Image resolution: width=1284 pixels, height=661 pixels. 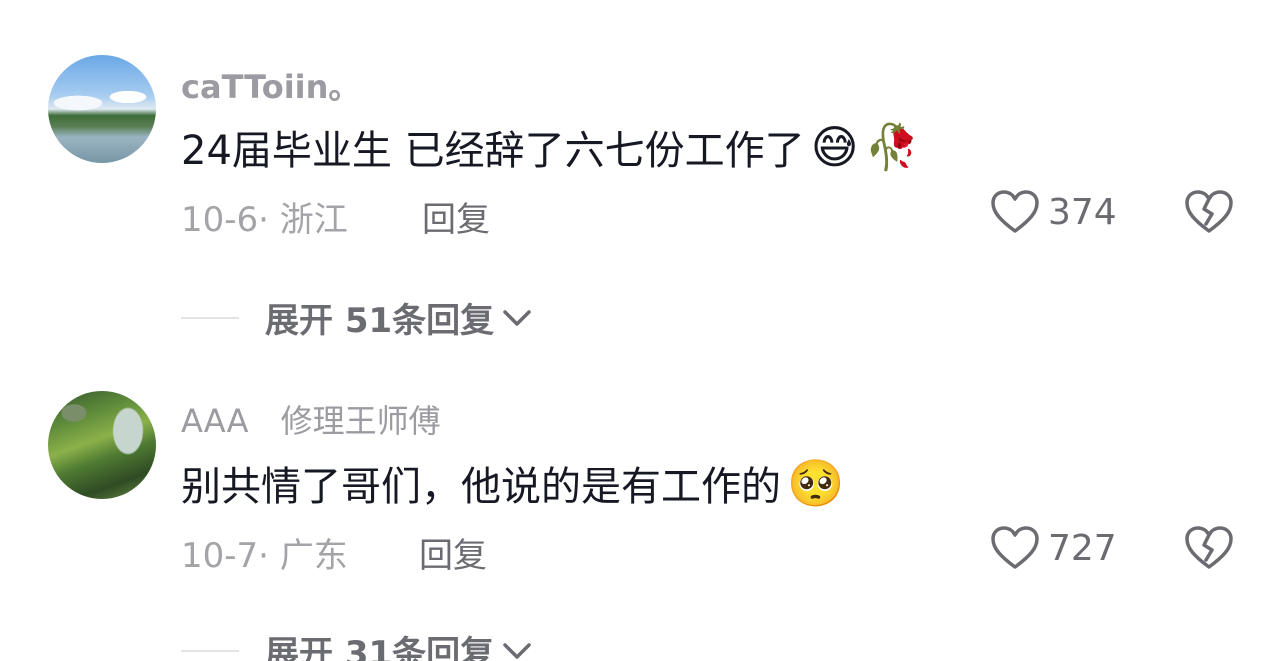 I want to click on comment-text: 别共情了哥们，他说的是有工作的 🥺, so click(x=512, y=483).